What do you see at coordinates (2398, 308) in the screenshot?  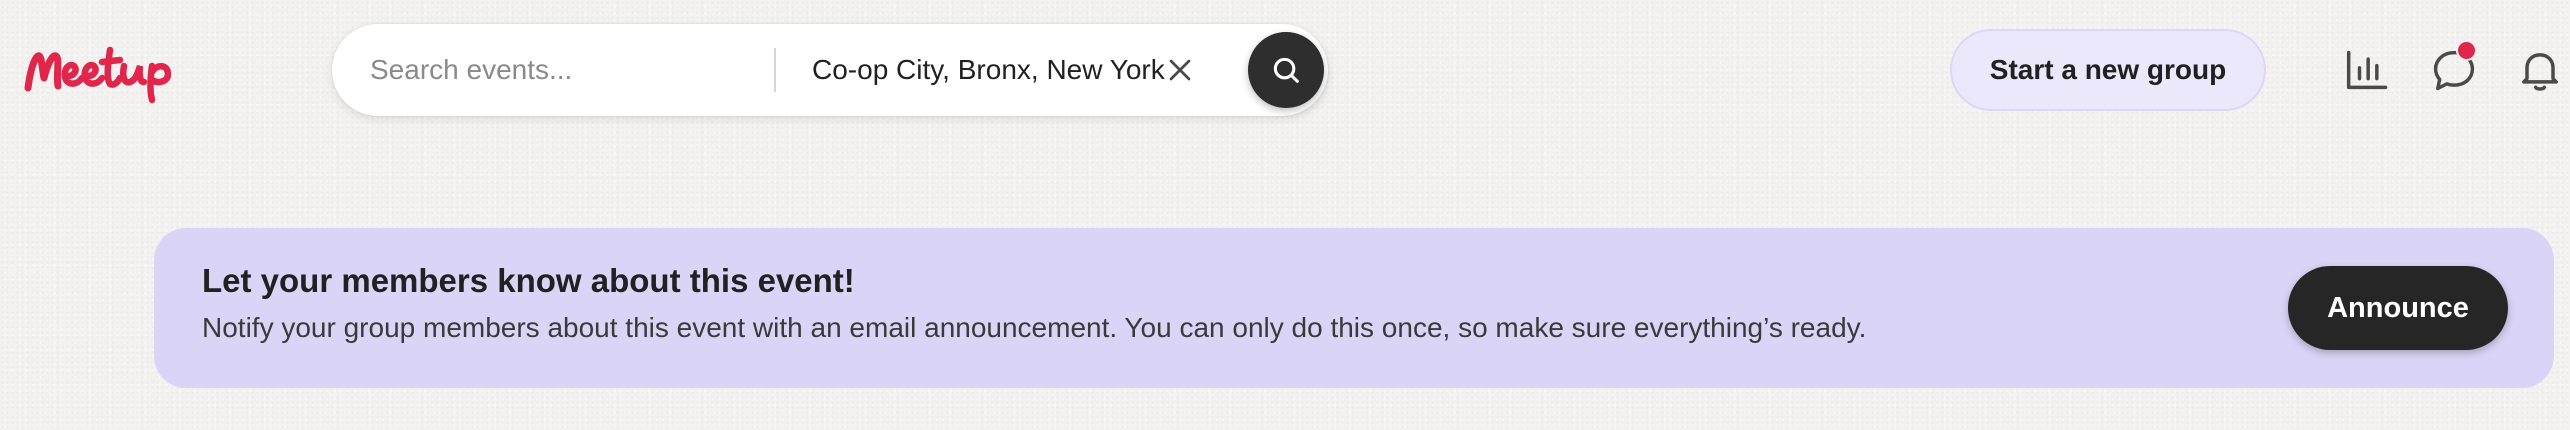 I see `announce-button: Announce` at bounding box center [2398, 308].